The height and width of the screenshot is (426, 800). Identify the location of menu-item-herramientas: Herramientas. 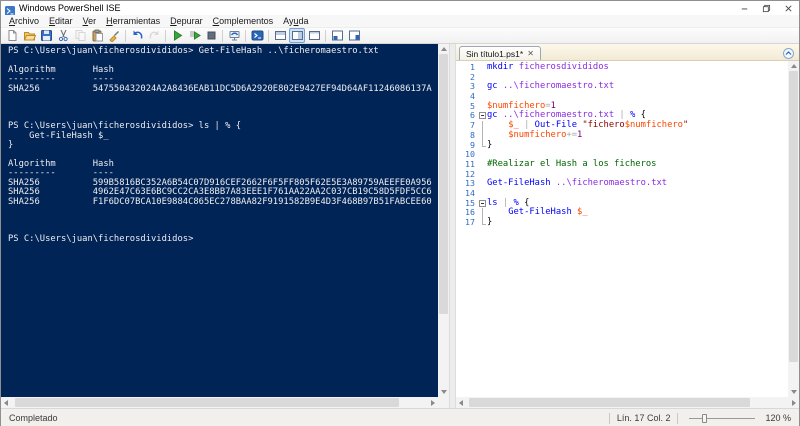
(133, 21).